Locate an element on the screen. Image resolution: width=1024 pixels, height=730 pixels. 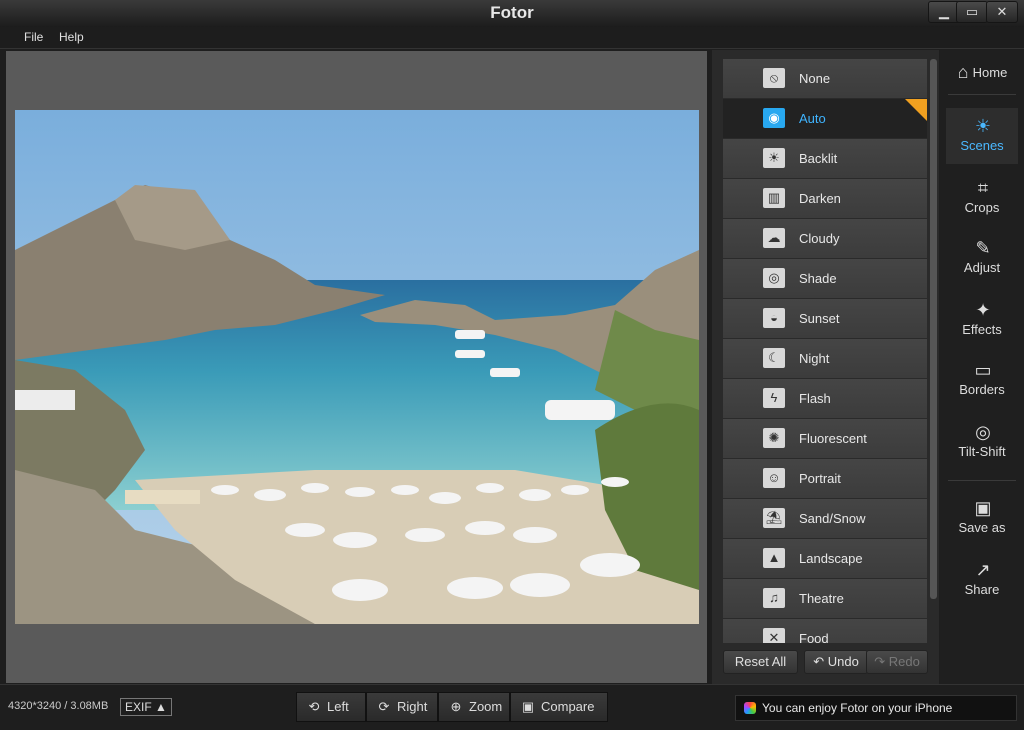
maximize-button: ▭ is located at coordinates (972, 12).